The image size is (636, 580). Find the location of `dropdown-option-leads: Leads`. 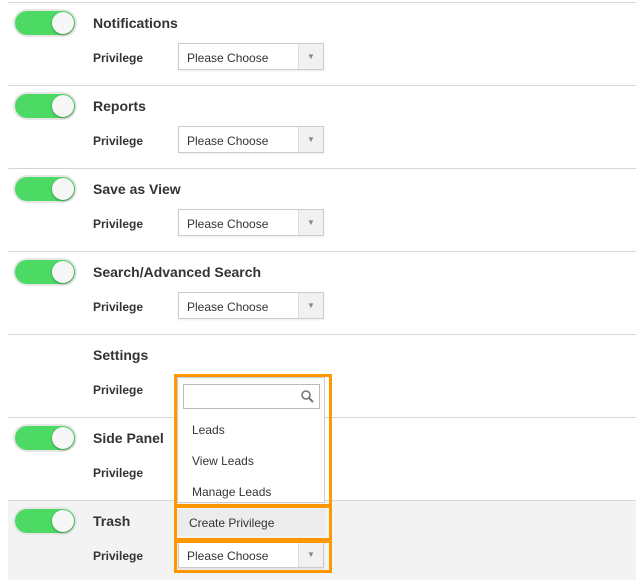

dropdown-option-leads: Leads is located at coordinates (208, 430).